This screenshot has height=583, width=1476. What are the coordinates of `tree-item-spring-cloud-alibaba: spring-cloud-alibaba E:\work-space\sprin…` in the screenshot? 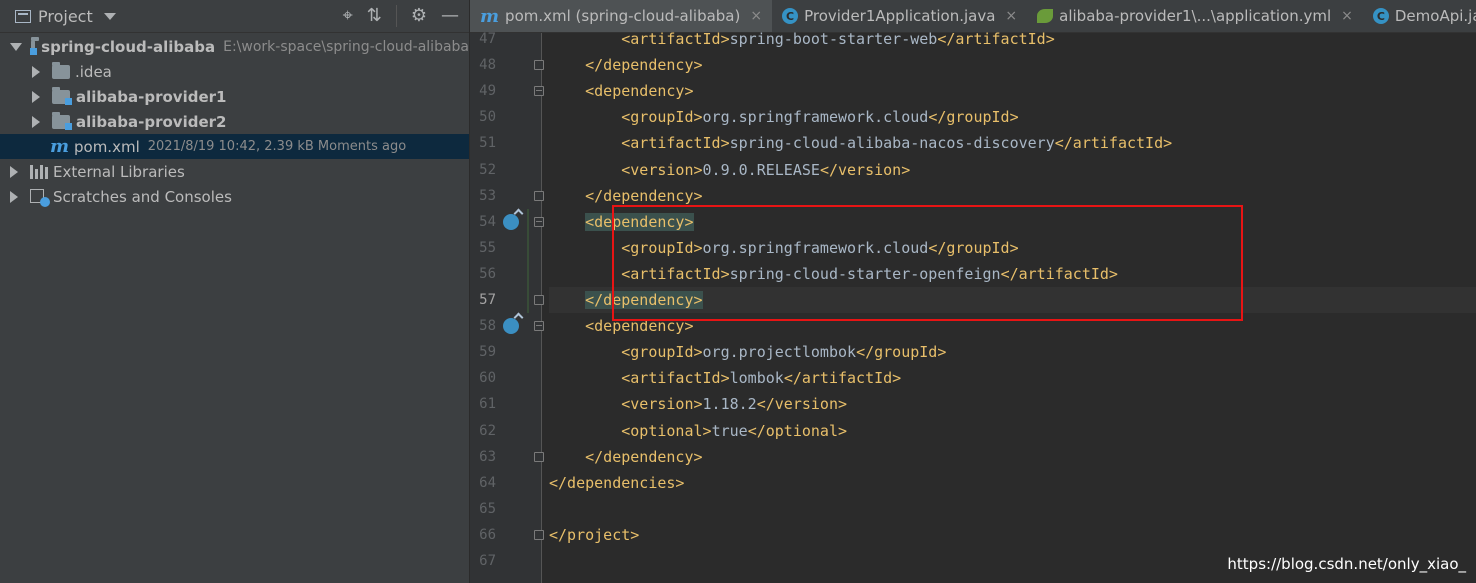 It's located at (234, 46).